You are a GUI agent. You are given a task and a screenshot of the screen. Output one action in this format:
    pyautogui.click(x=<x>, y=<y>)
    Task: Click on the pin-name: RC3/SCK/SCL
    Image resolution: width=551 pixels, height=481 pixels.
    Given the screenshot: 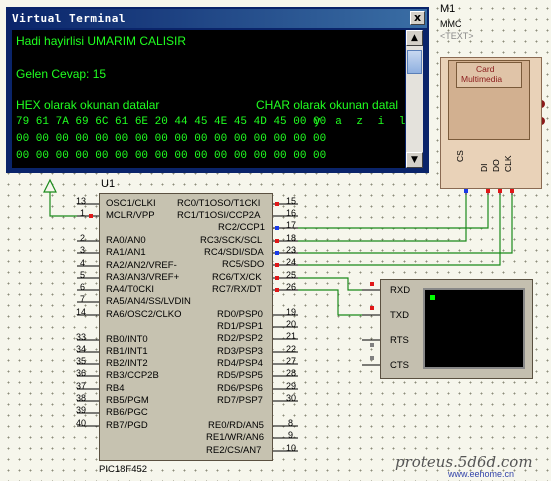 What is the action you would take?
    pyautogui.click(x=231, y=240)
    